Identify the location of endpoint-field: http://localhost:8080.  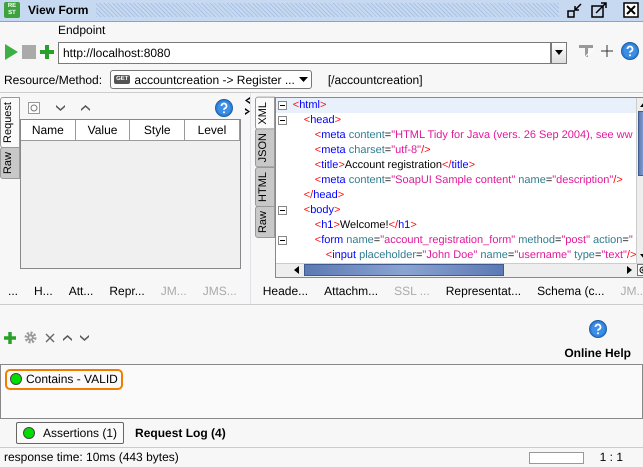
(304, 53).